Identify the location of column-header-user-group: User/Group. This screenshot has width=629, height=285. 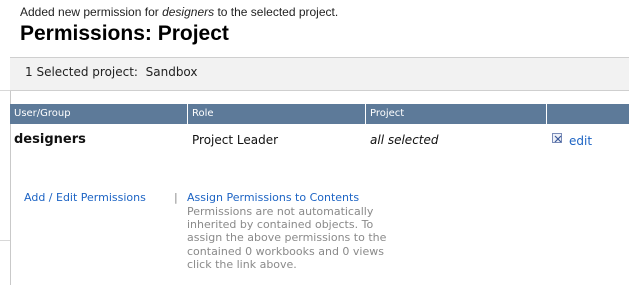
(99, 114).